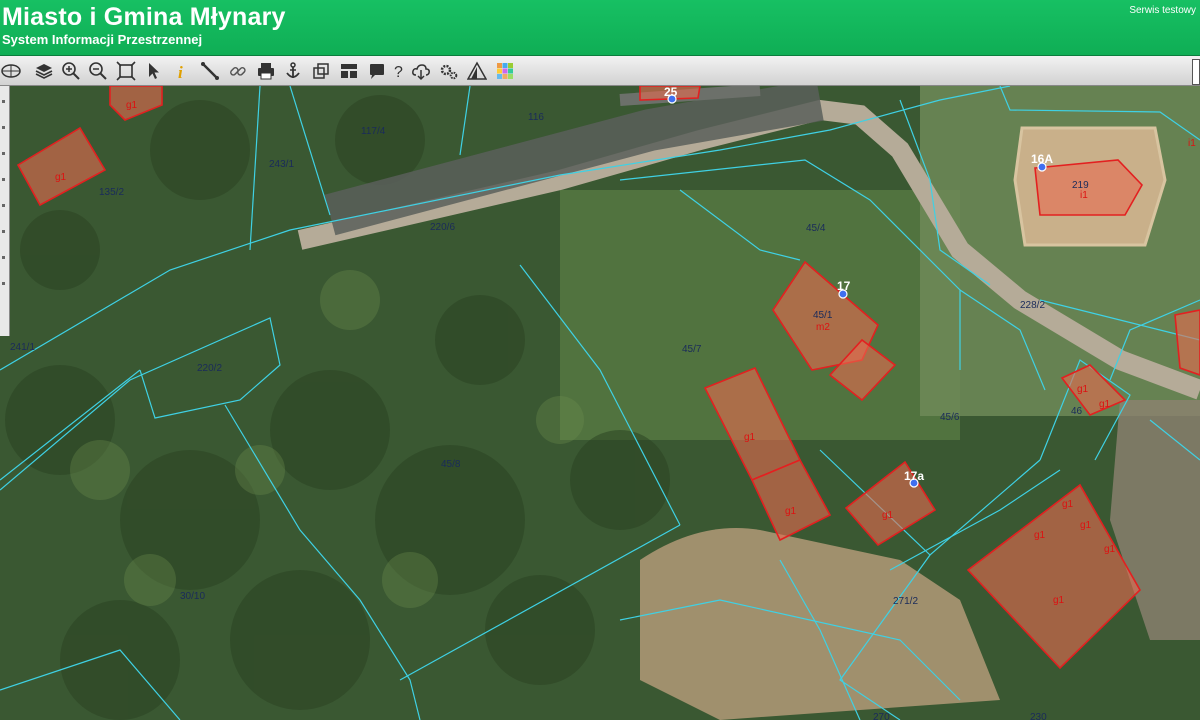 Image resolution: width=1200 pixels, height=720 pixels. What do you see at coordinates (144, 17) in the screenshot?
I see `app-title: Miasto i Gmina Młynary` at bounding box center [144, 17].